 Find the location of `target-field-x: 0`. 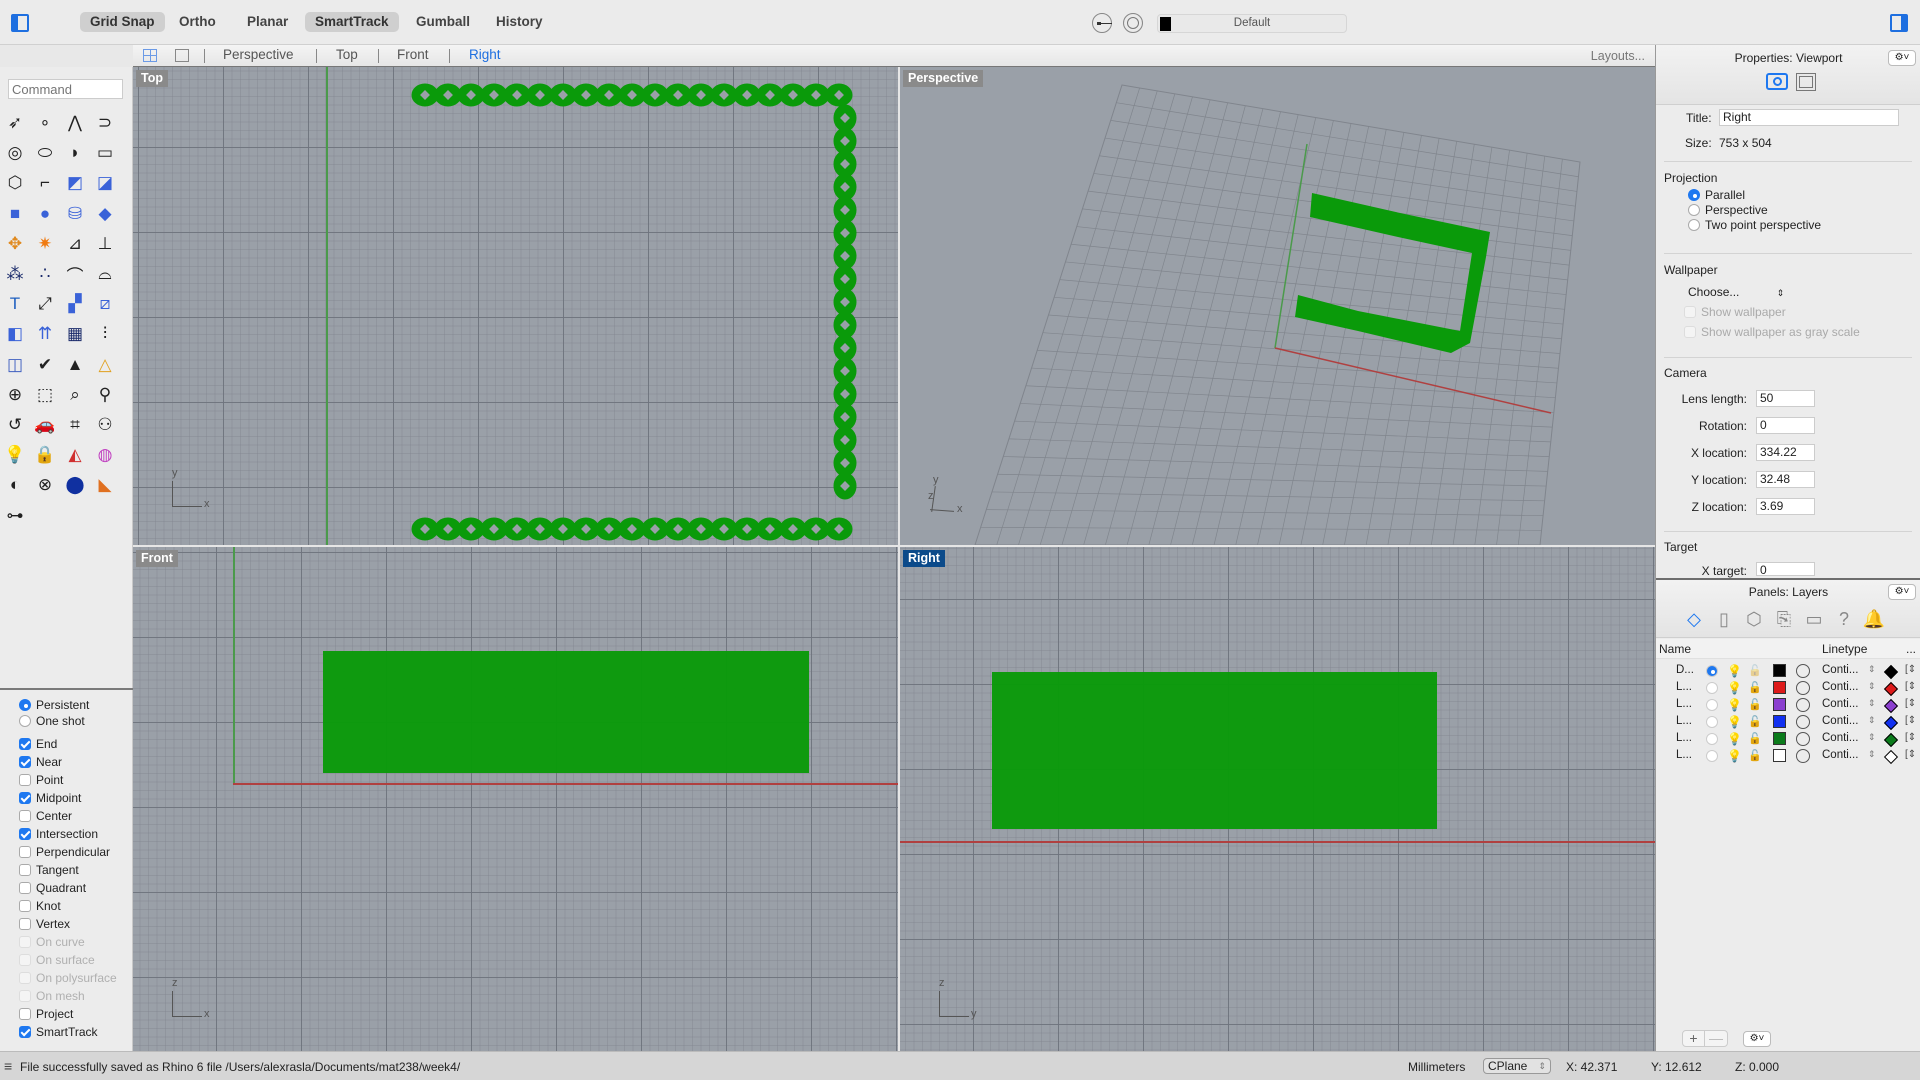

target-field-x: 0 is located at coordinates (1785, 569).